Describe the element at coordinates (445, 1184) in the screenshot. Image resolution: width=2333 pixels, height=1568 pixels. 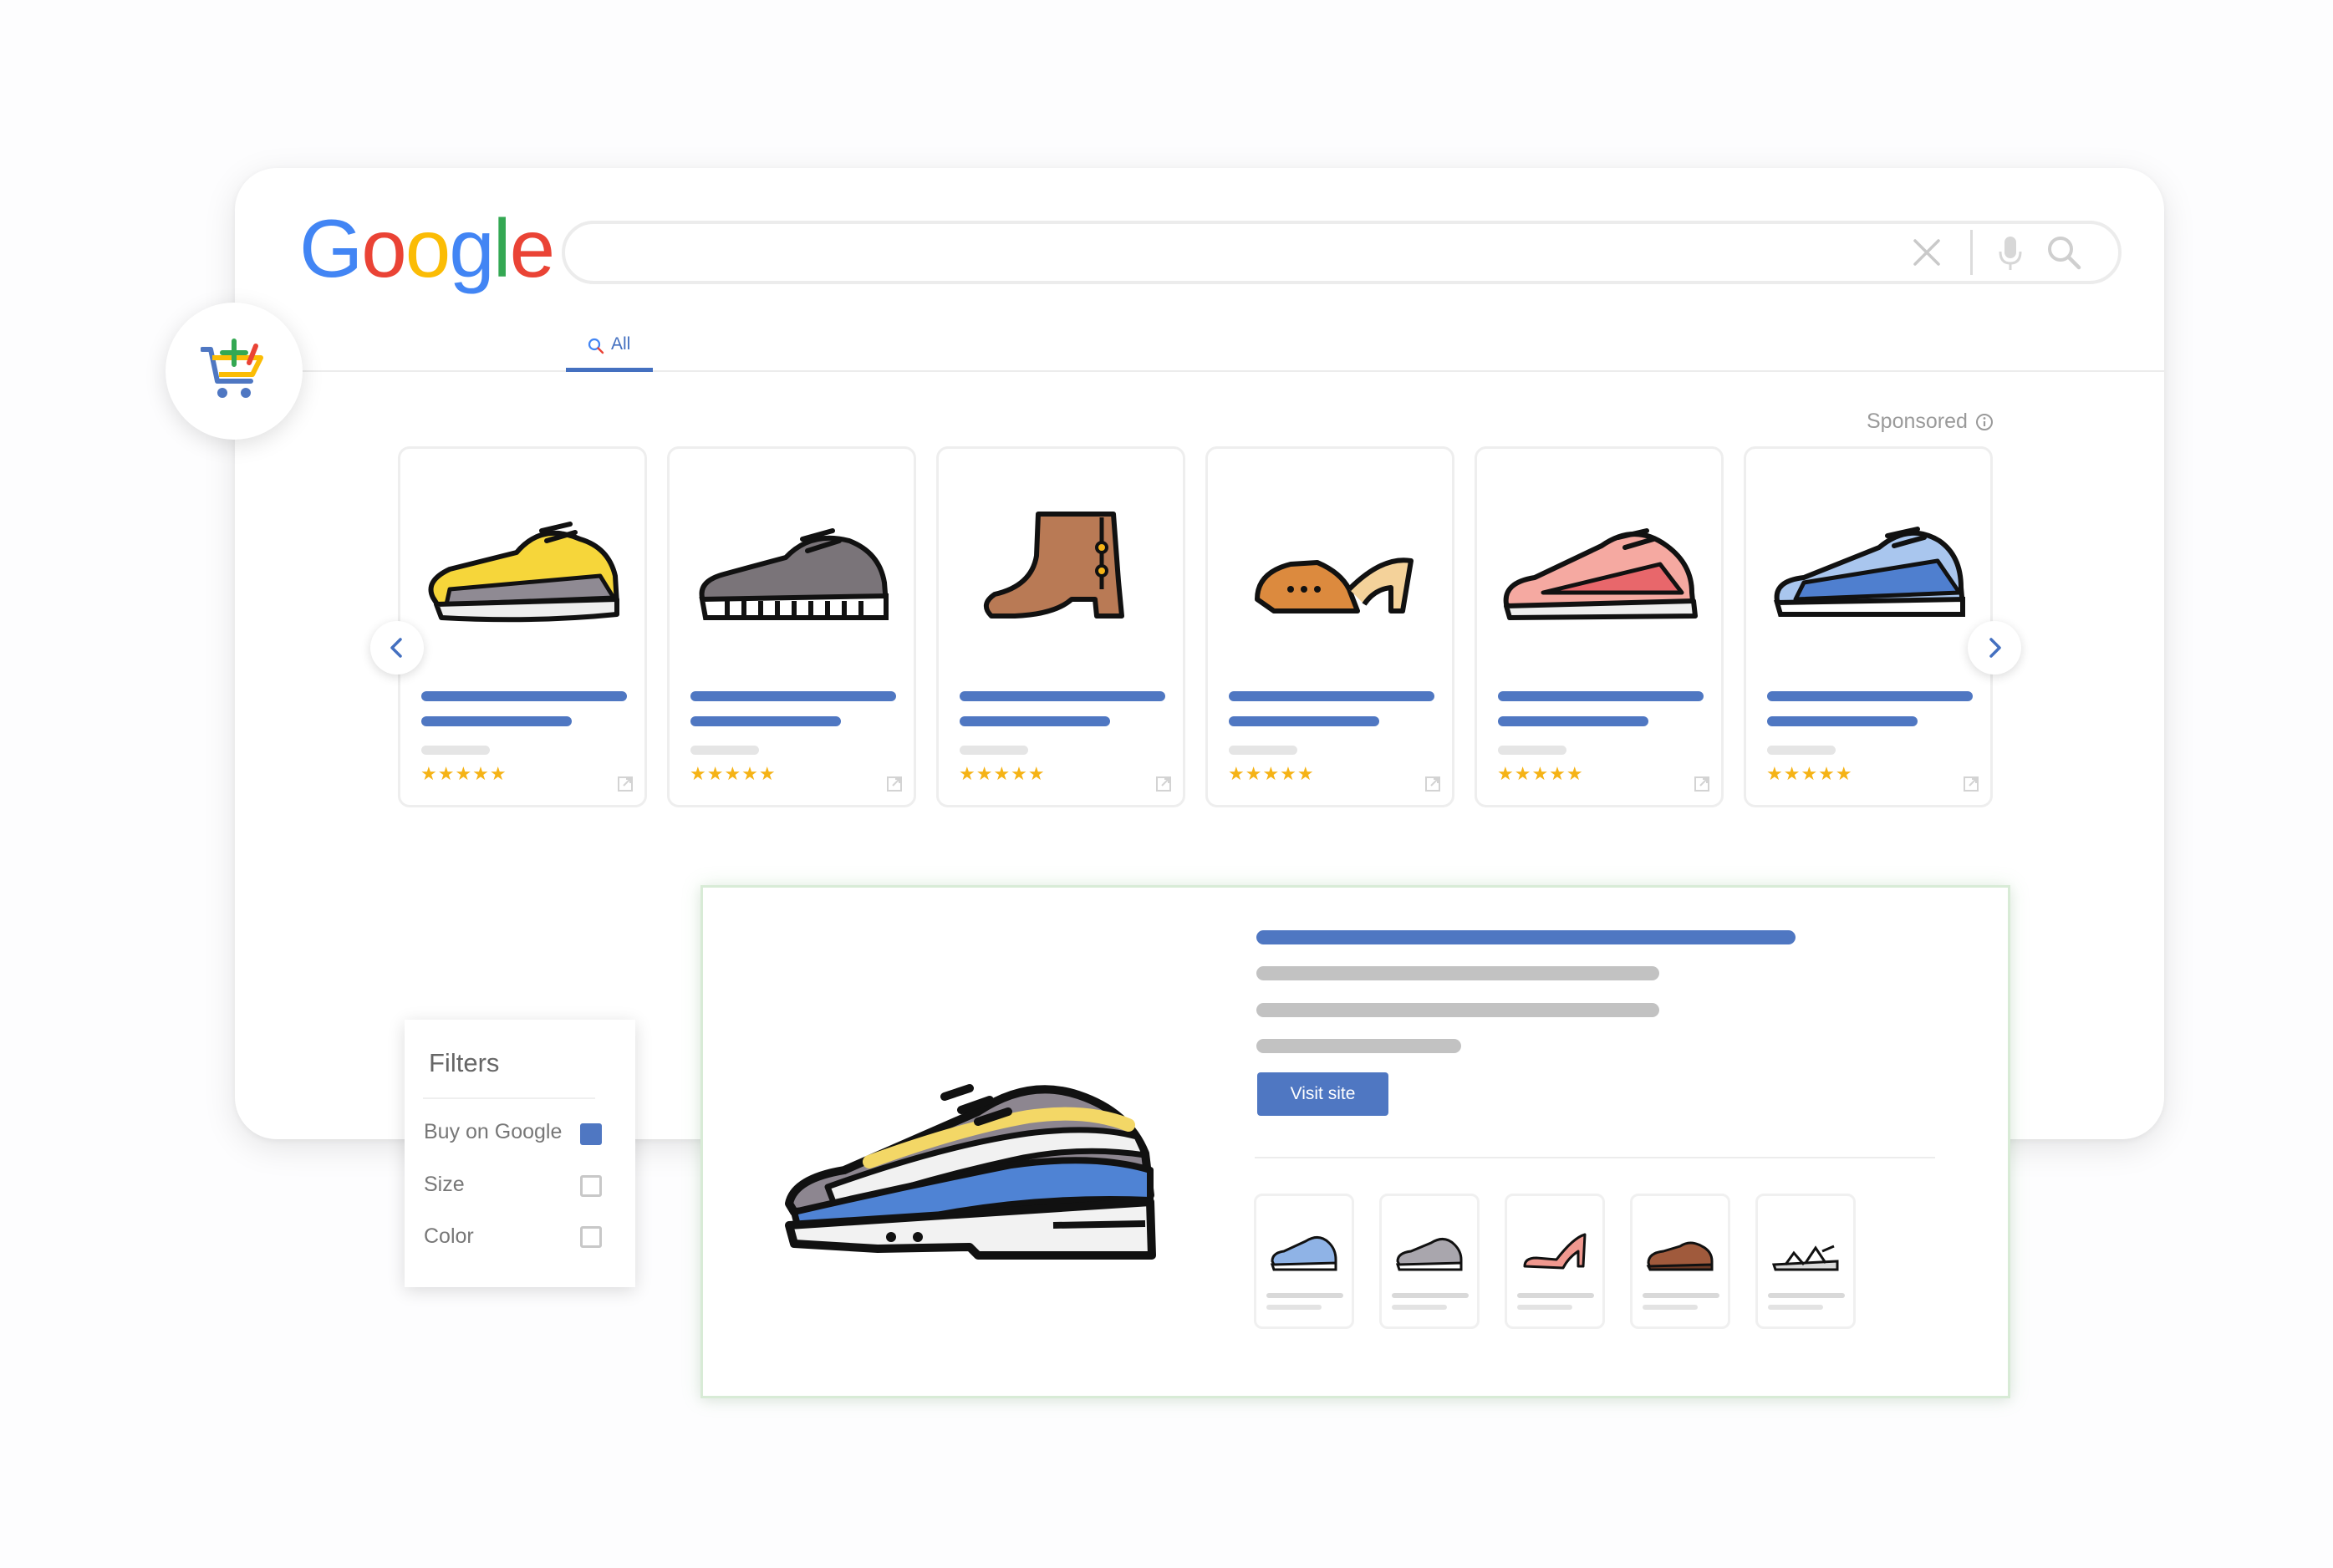
I see `filter-label-size: Size` at that location.